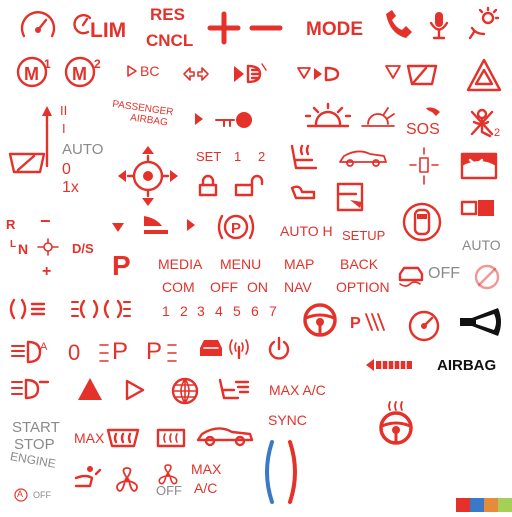 This screenshot has width=512, height=517. I want to click on auto-off-icon: A OFF, so click(32, 497).